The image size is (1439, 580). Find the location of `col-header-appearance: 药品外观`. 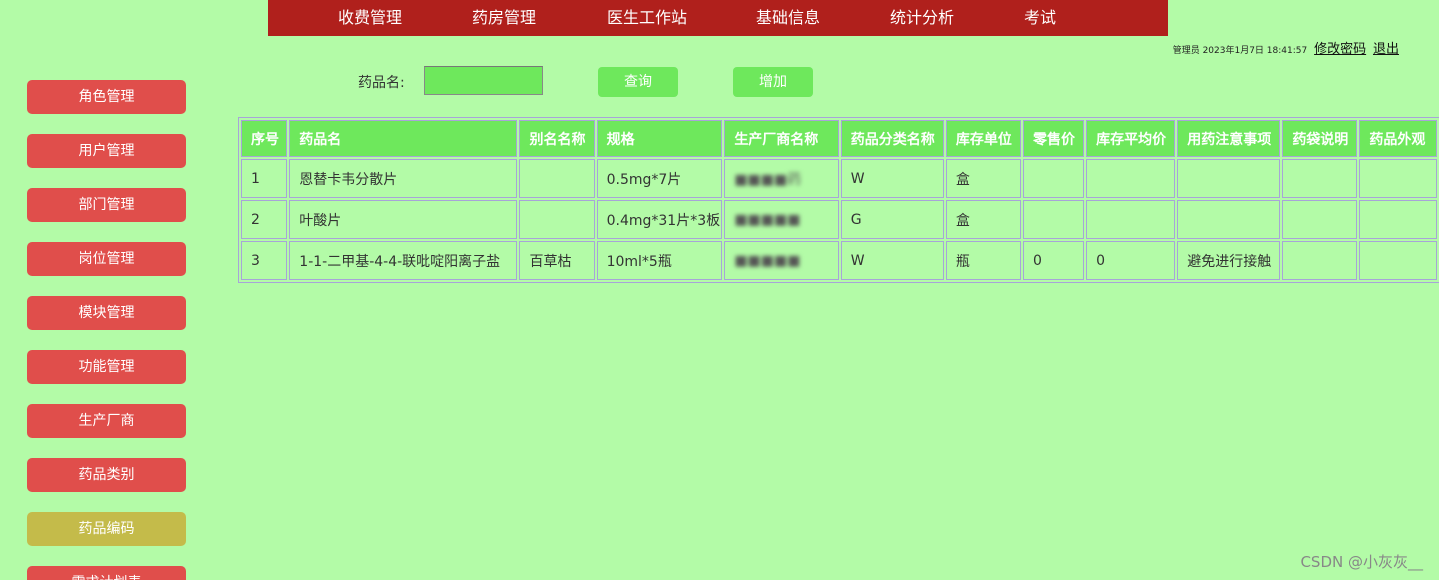

col-header-appearance: 药品外观 is located at coordinates (1398, 138).